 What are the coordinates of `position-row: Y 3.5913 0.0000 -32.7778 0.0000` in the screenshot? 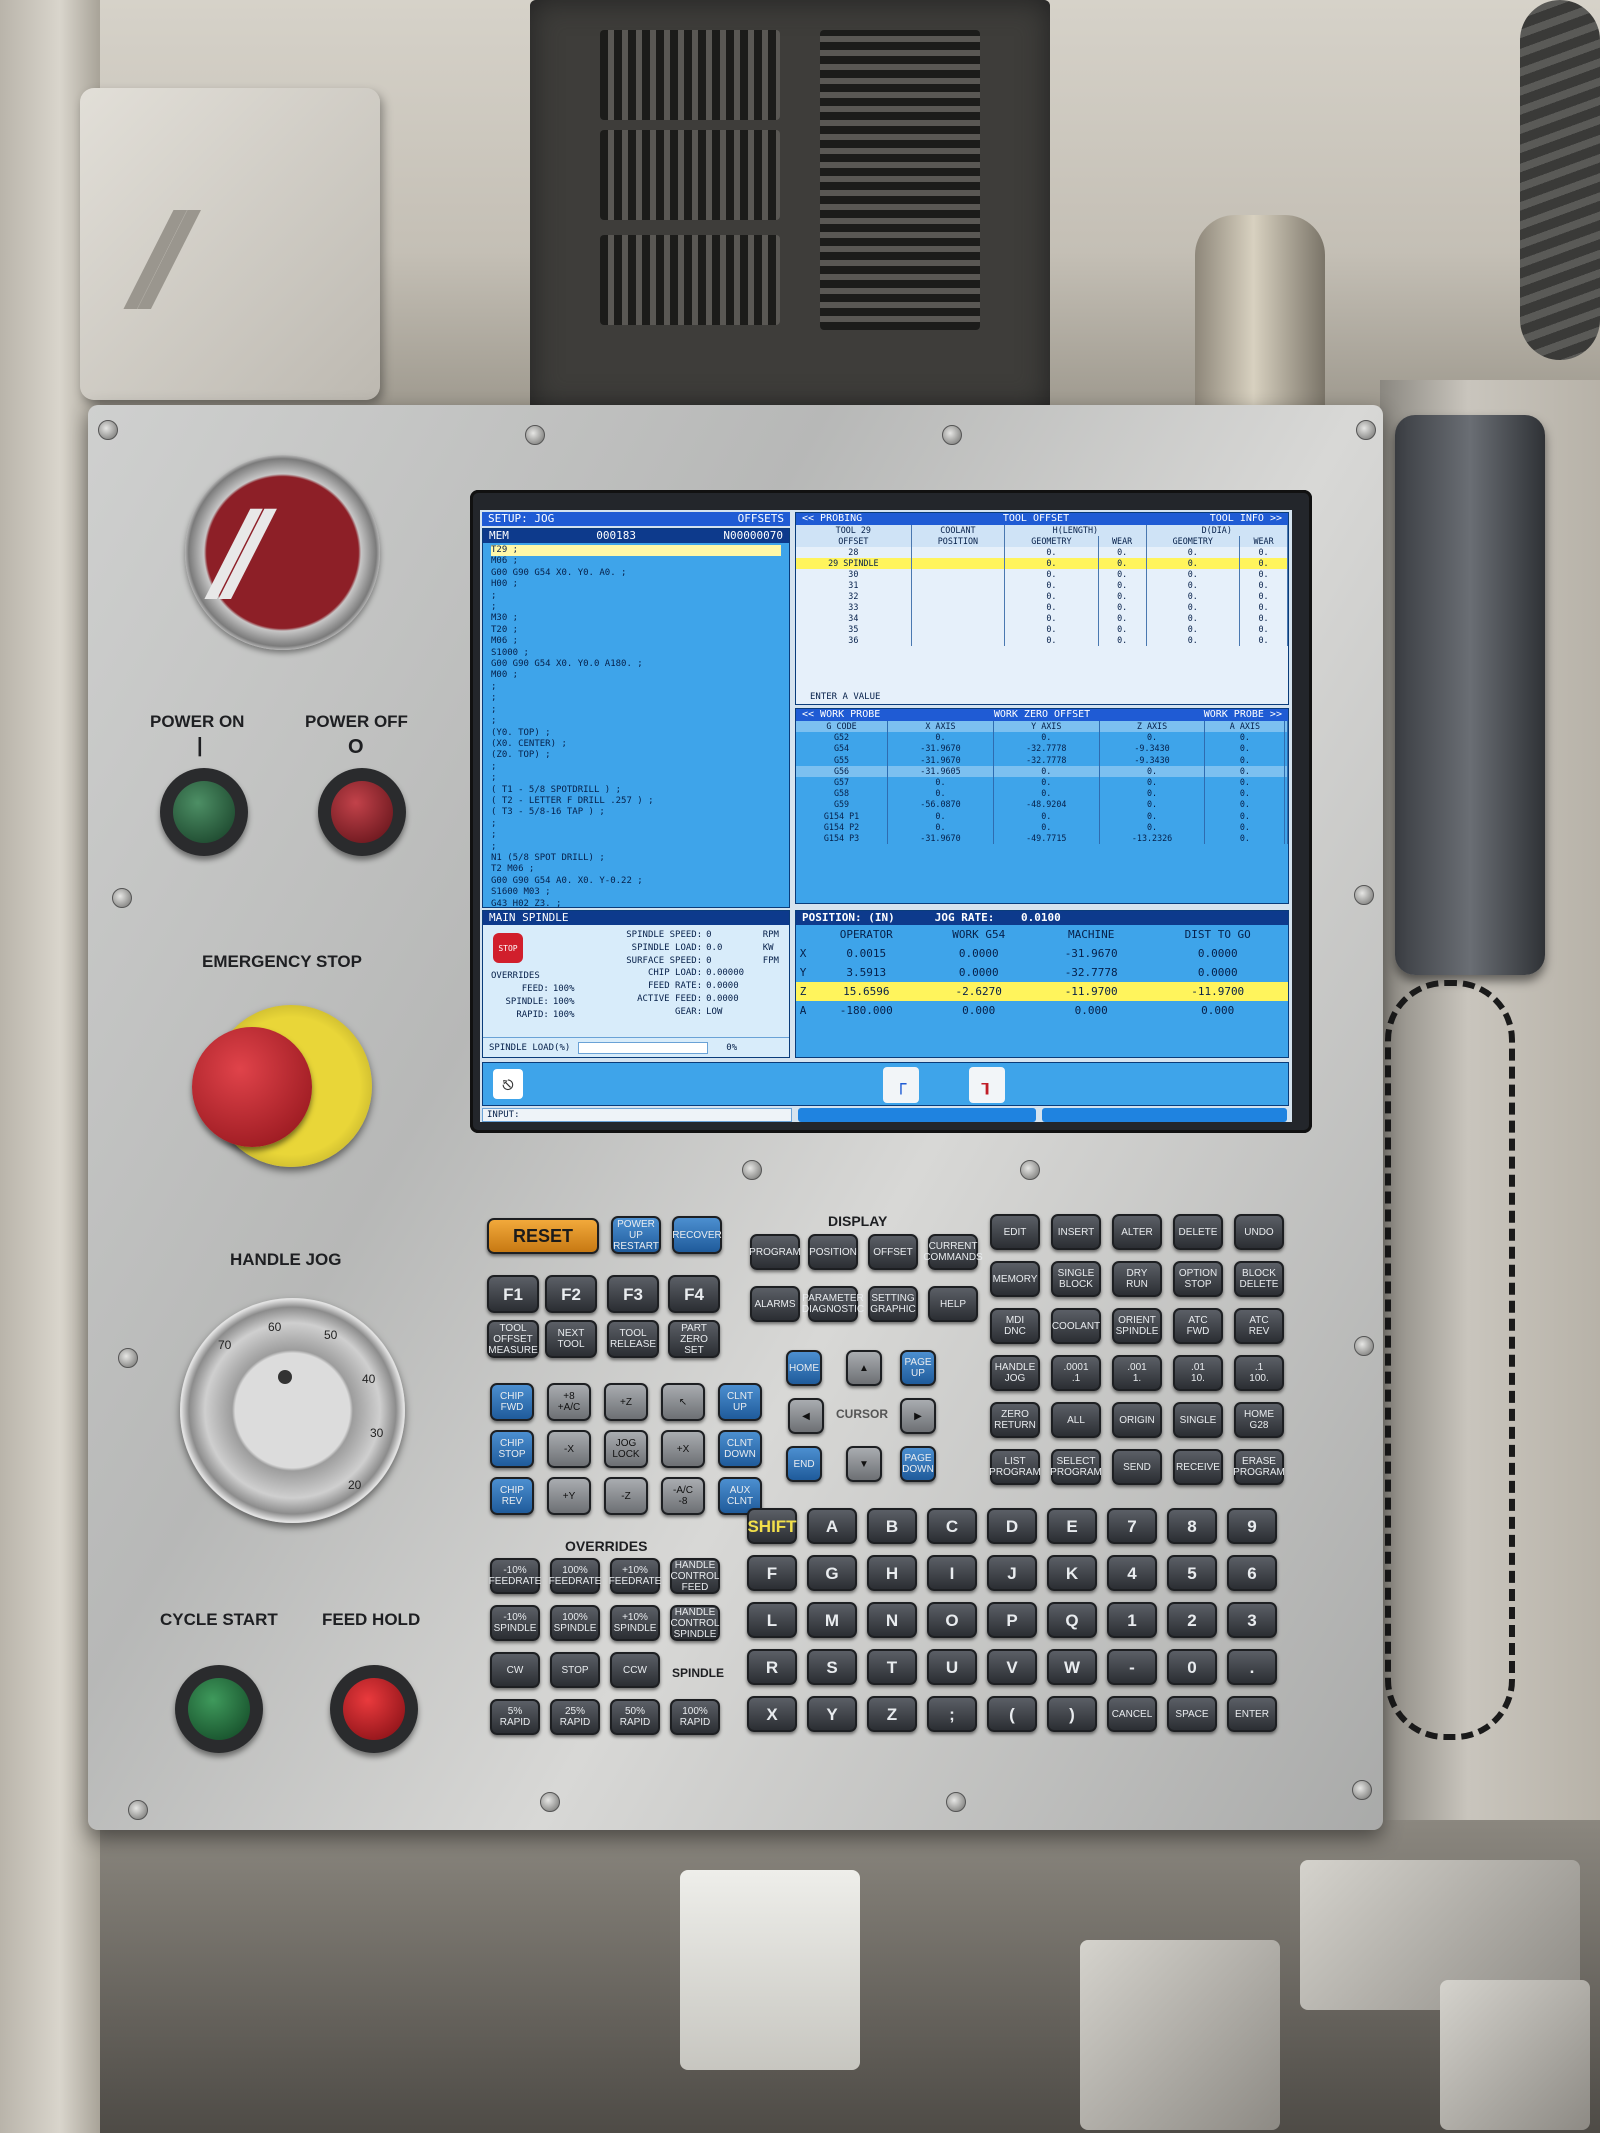 It's located at (1042, 972).